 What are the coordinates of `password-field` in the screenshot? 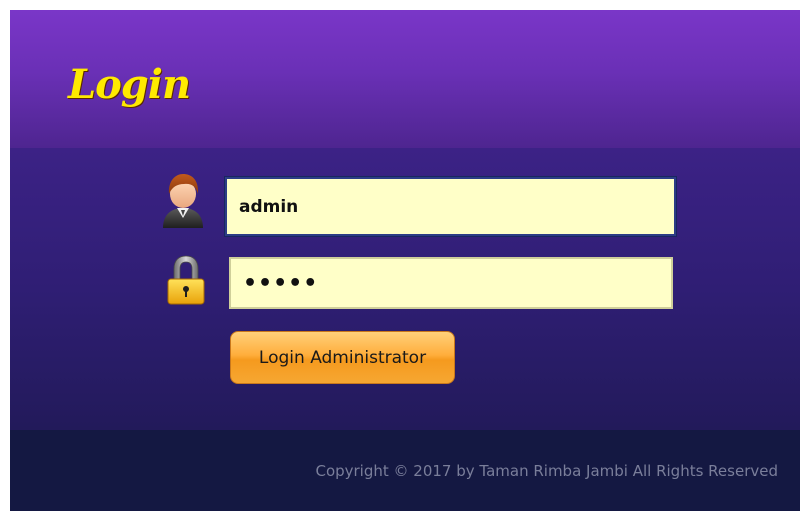 It's located at (451, 283).